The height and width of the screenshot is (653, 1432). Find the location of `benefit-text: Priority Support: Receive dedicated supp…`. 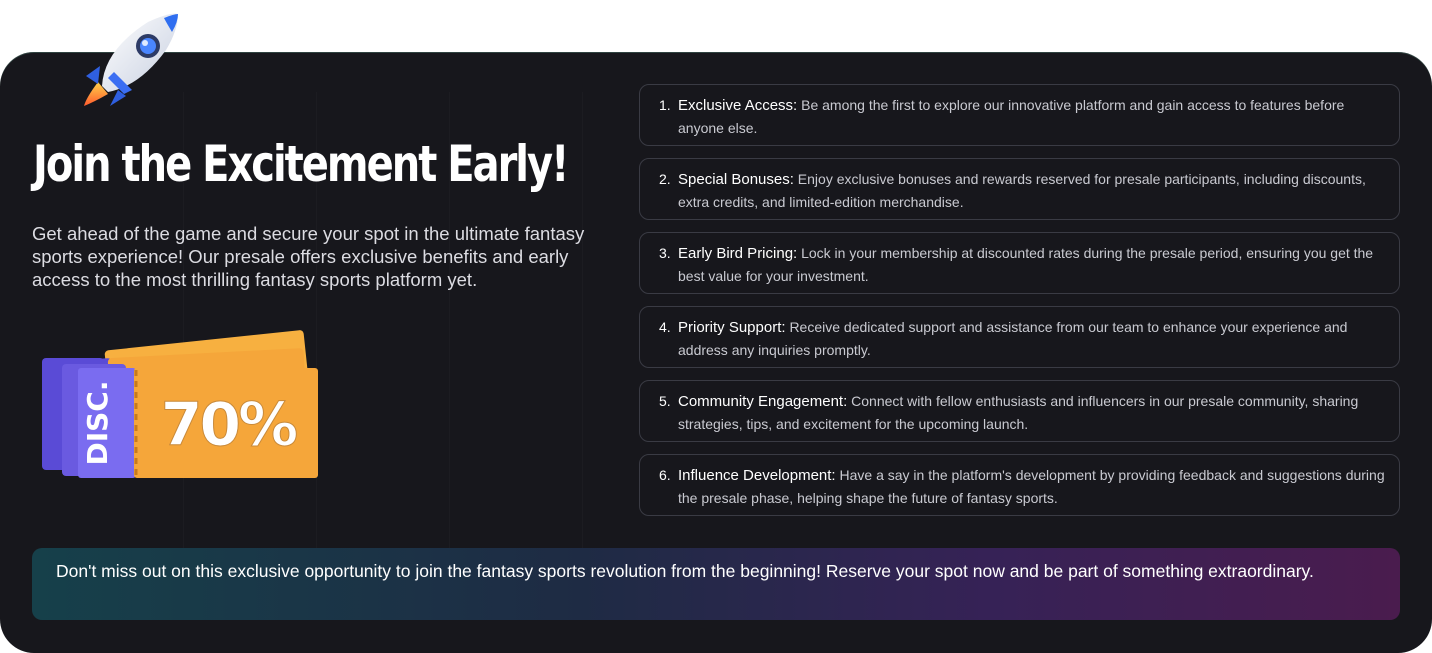

benefit-text: Priority Support: Receive dedicated supp… is located at coordinates (1032, 341).